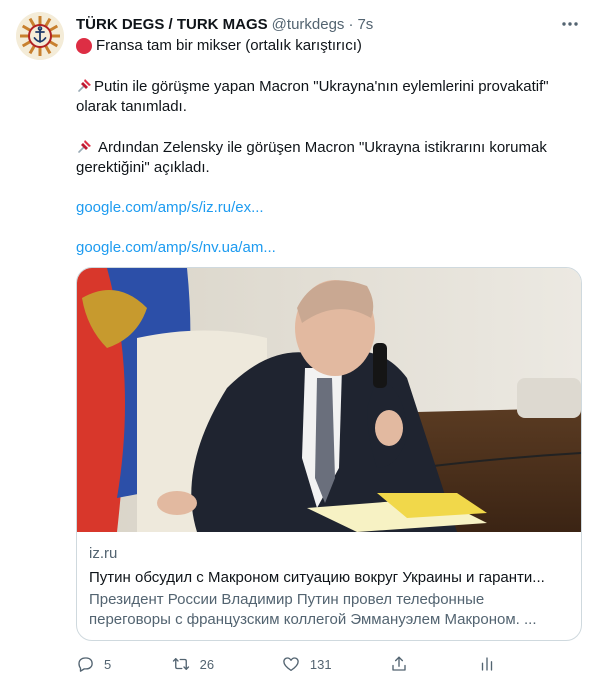 This screenshot has width=598, height=684. I want to click on like-count: 131, so click(320, 664).